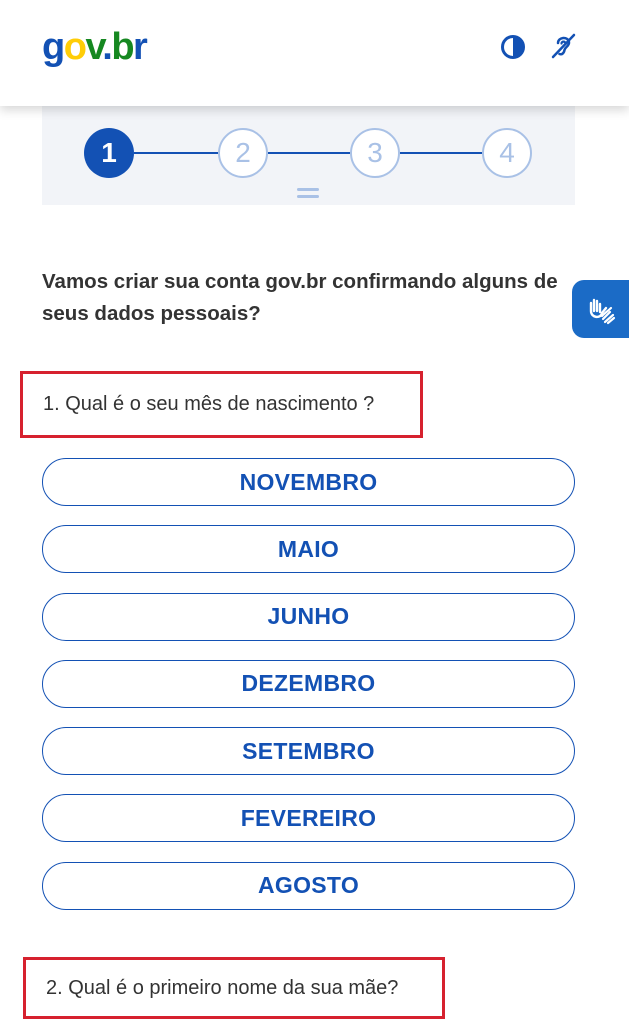 The image size is (629, 1024). I want to click on progress-stepper: 1 2 3 4, so click(308, 155).